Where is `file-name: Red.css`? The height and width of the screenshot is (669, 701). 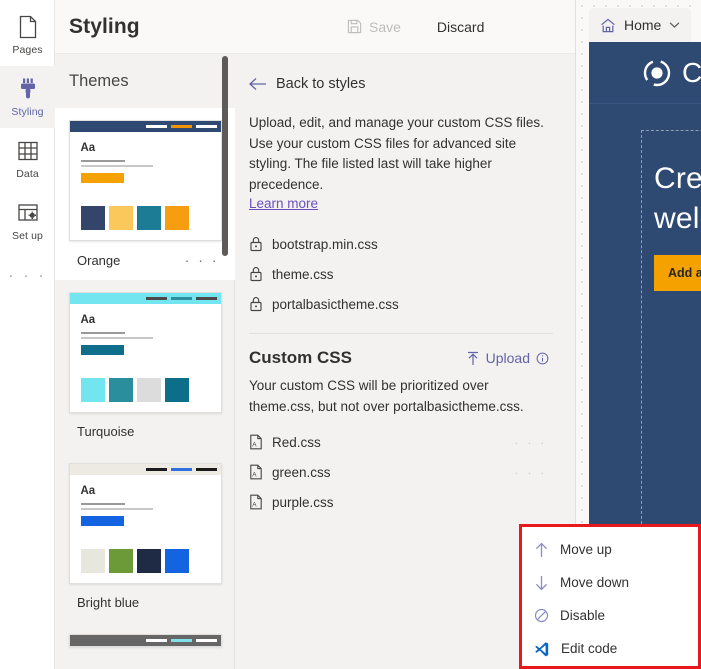 file-name: Red.css is located at coordinates (296, 442).